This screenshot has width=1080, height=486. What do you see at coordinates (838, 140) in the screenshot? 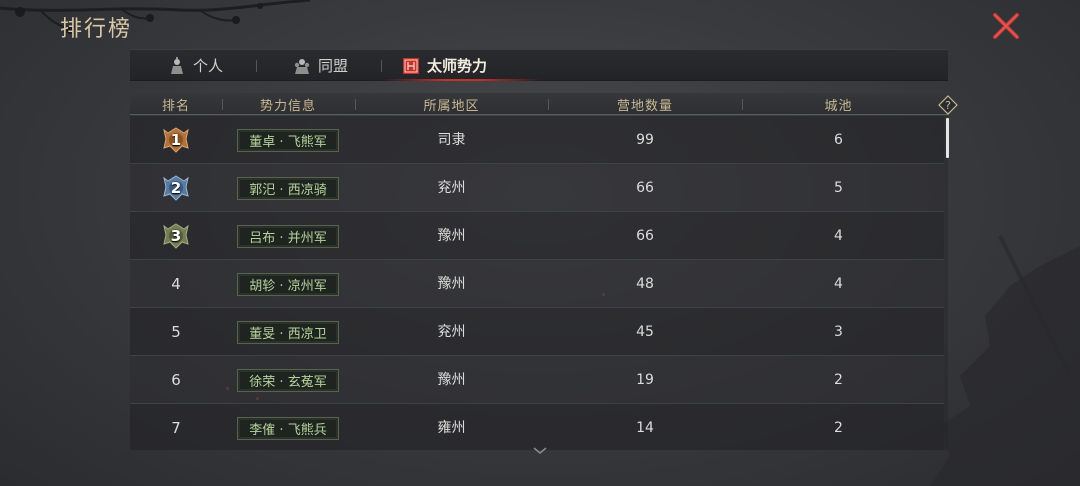
I see `cities-cell: 6` at bounding box center [838, 140].